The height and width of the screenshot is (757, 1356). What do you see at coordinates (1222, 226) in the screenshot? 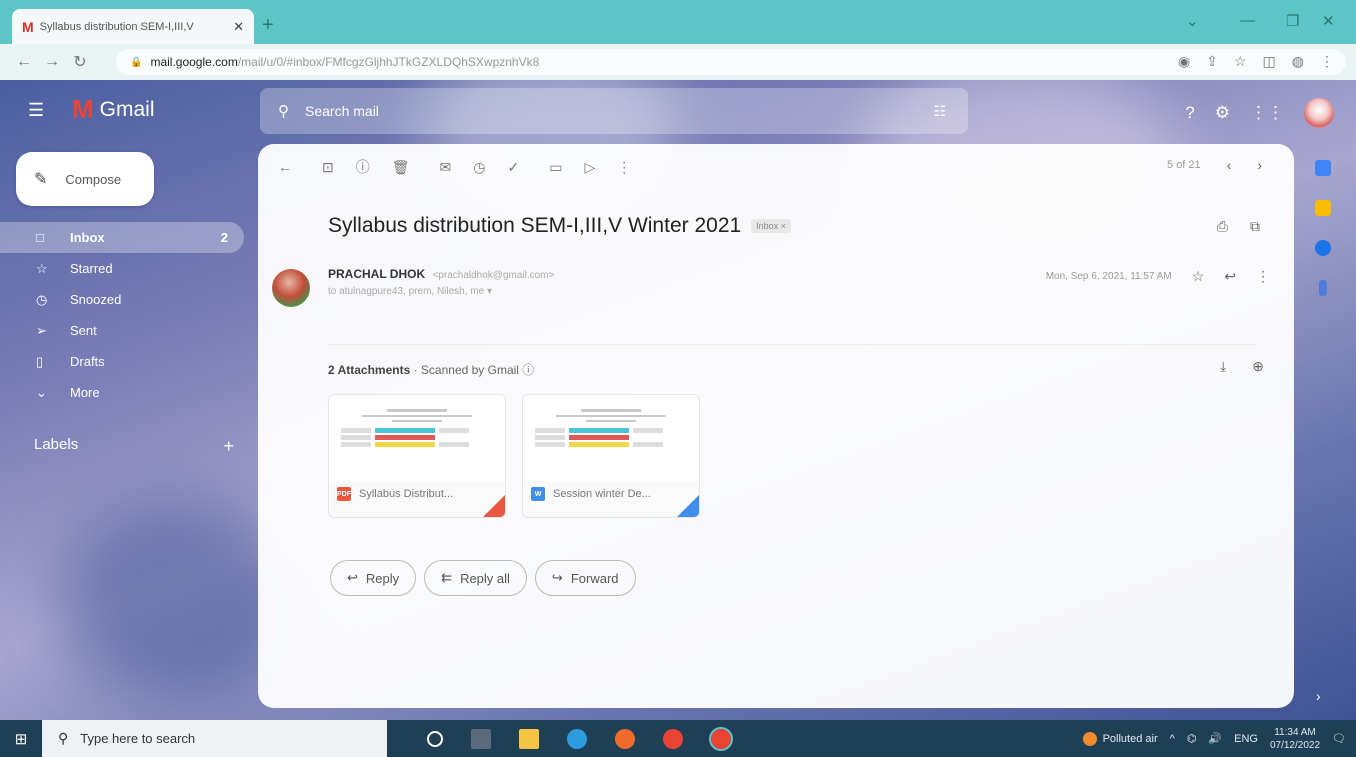
I see `print-icon: ⎙` at bounding box center [1222, 226].